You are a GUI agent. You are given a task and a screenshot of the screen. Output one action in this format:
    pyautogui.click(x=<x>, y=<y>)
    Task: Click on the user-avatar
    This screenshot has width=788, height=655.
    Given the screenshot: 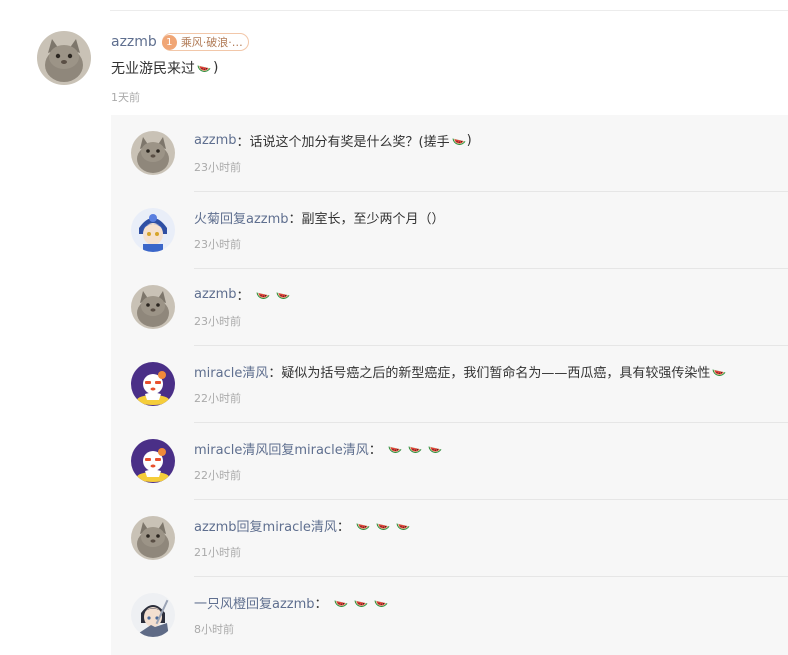 What is the action you would take?
    pyautogui.click(x=64, y=58)
    